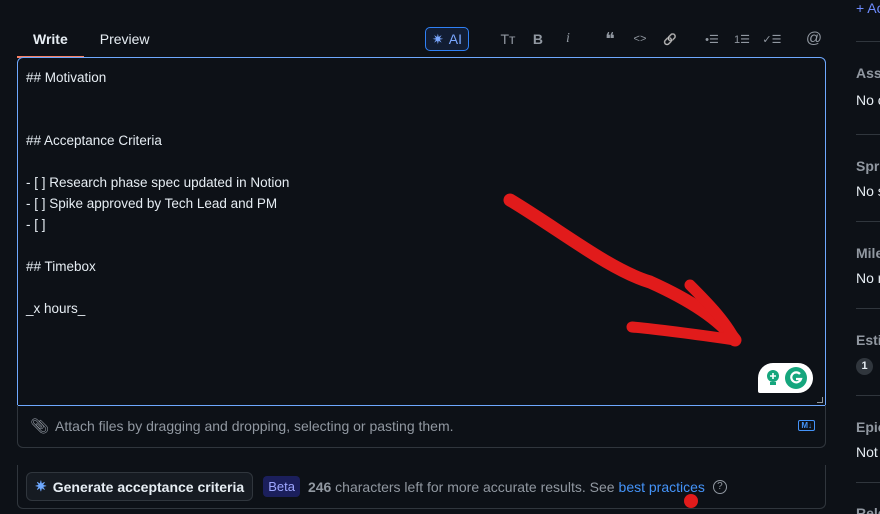 This screenshot has height=514, width=880. Describe the element at coordinates (868, 340) in the screenshot. I see `estimate-label: Esti` at that location.